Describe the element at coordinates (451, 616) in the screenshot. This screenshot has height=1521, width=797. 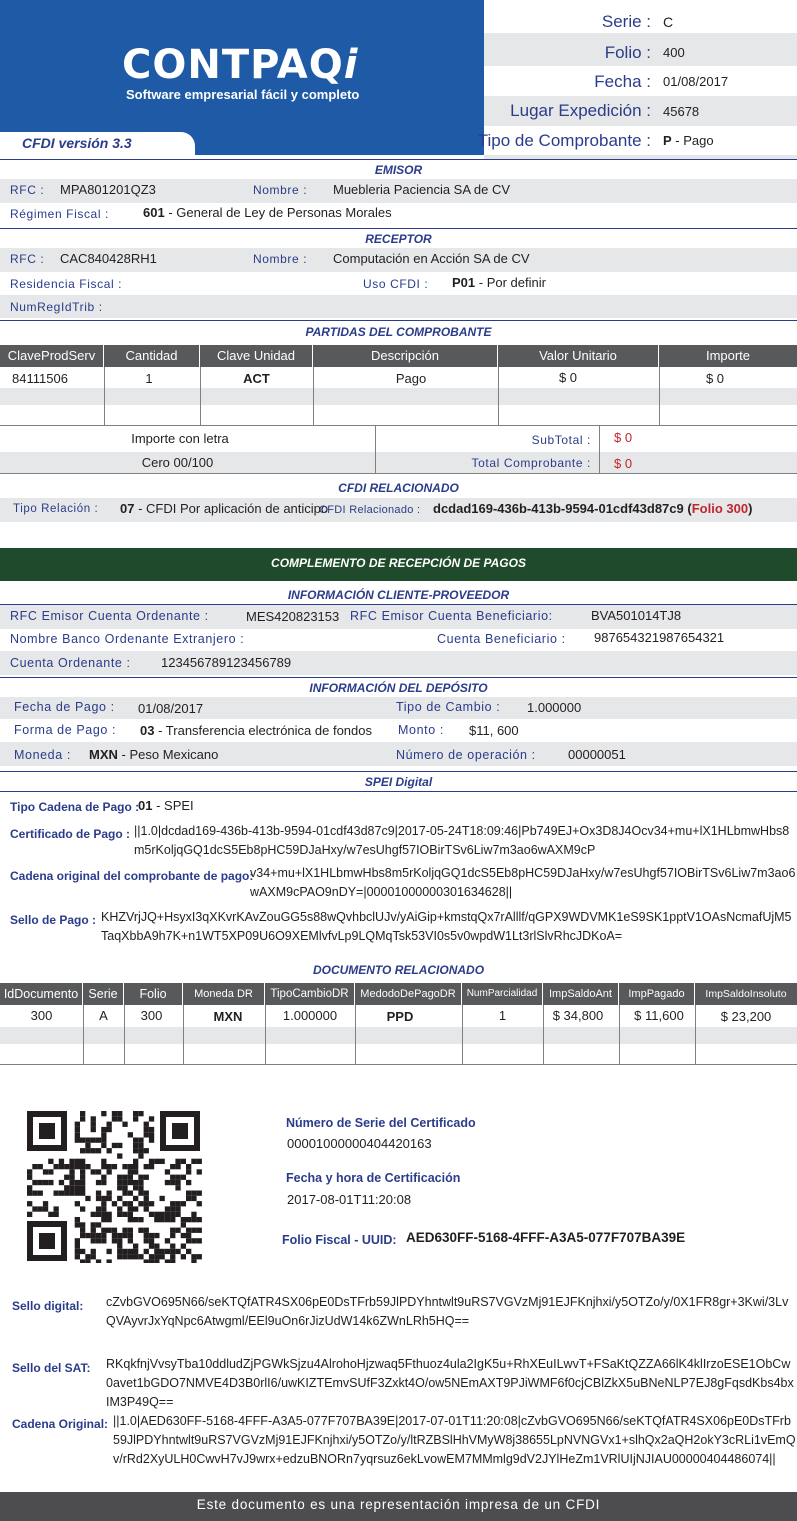
I see `rfc-beneficiario-label: RFC Emisor Cuenta Beneficiario:` at that location.